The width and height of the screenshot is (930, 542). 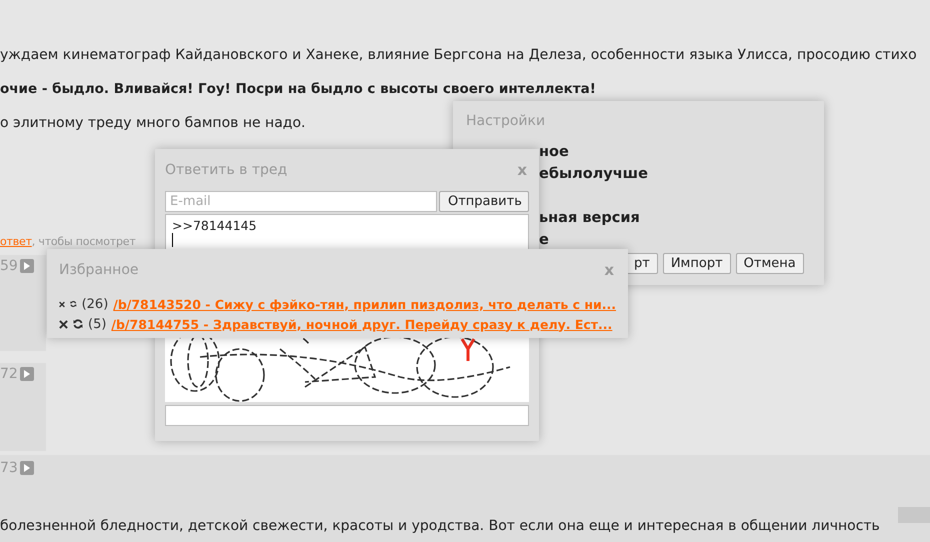 I want to click on settings-option: ьная версия, so click(x=674, y=218).